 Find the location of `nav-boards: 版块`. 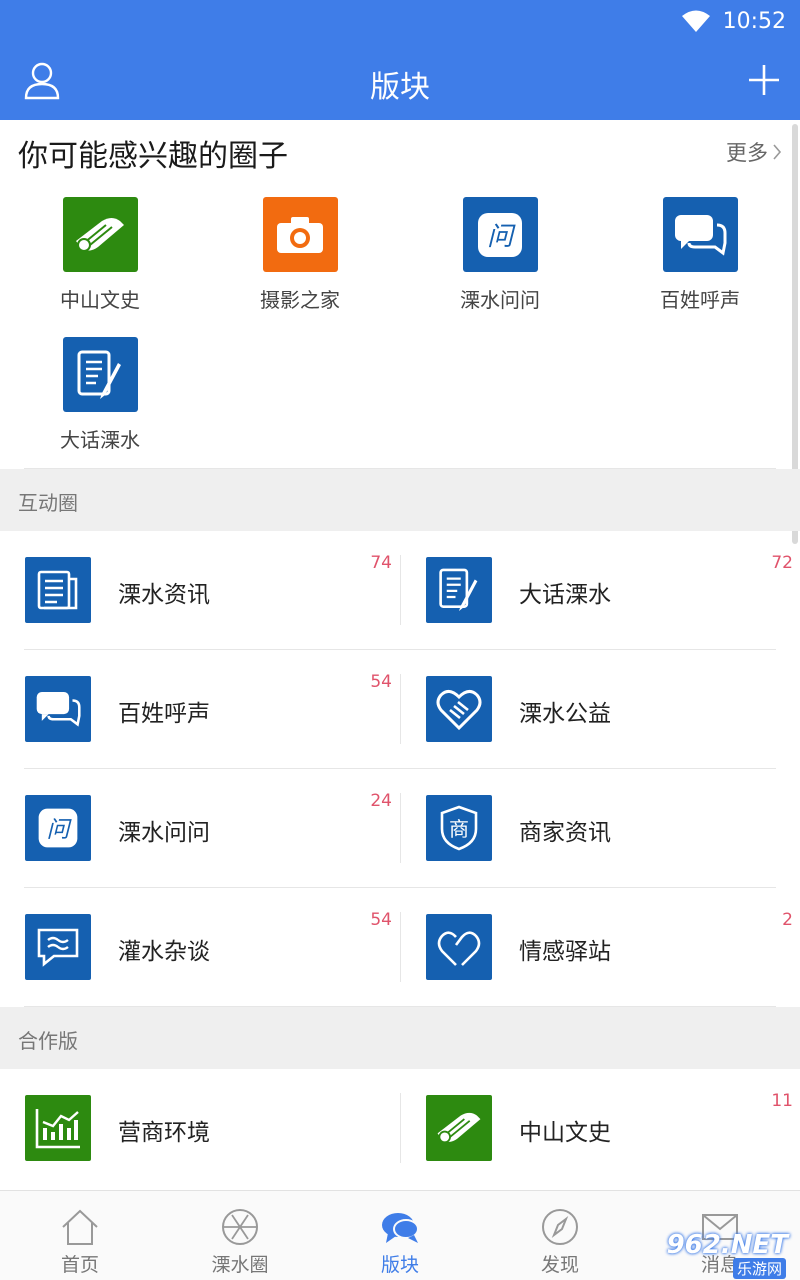

nav-boards: 版块 is located at coordinates (400, 1235).